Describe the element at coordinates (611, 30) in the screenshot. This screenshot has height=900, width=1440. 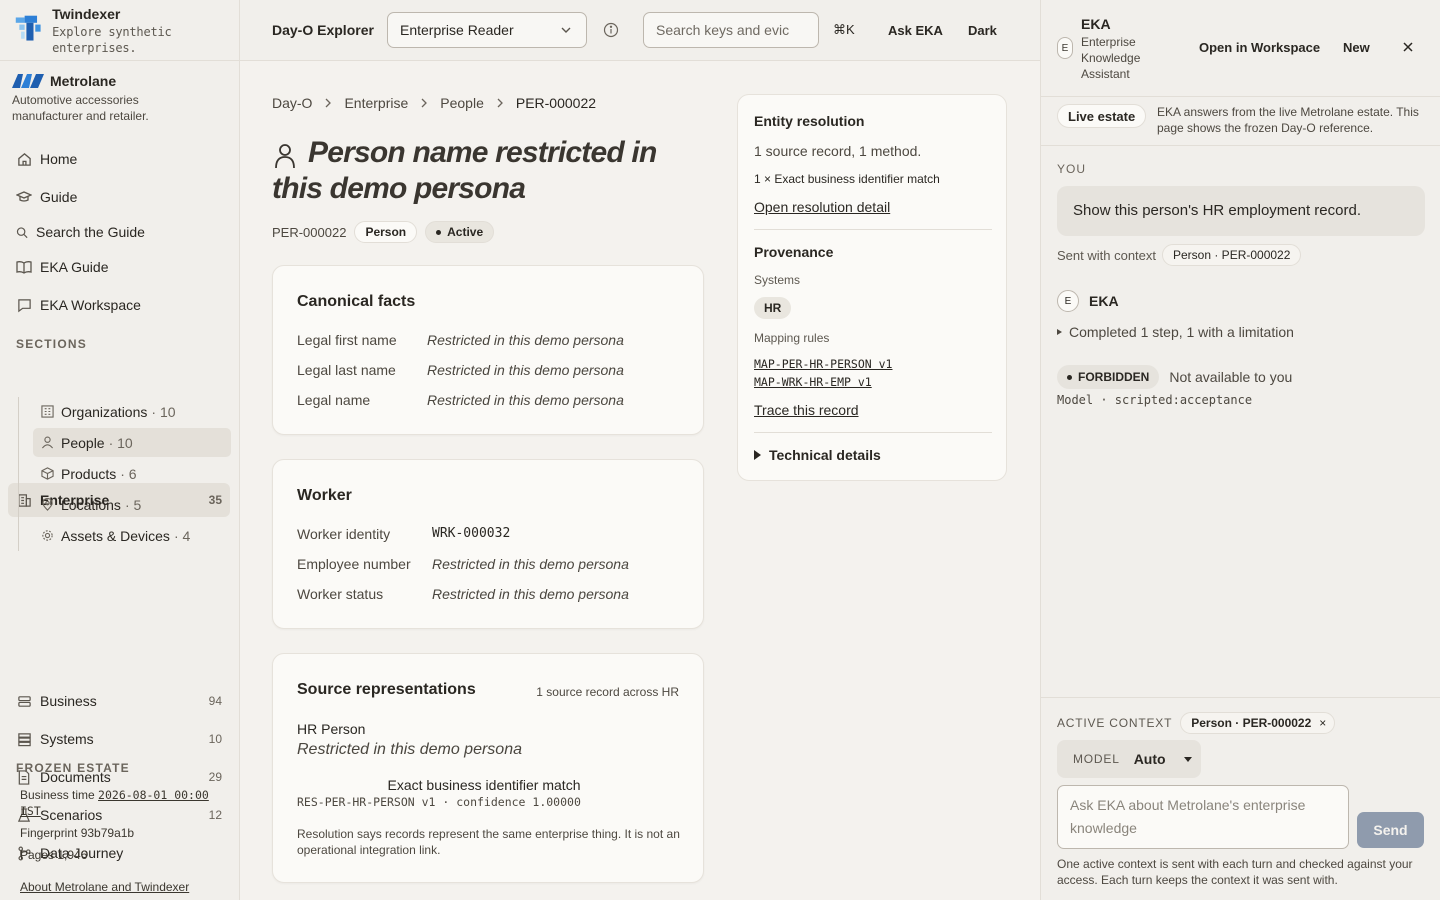
I see `info-icon` at that location.